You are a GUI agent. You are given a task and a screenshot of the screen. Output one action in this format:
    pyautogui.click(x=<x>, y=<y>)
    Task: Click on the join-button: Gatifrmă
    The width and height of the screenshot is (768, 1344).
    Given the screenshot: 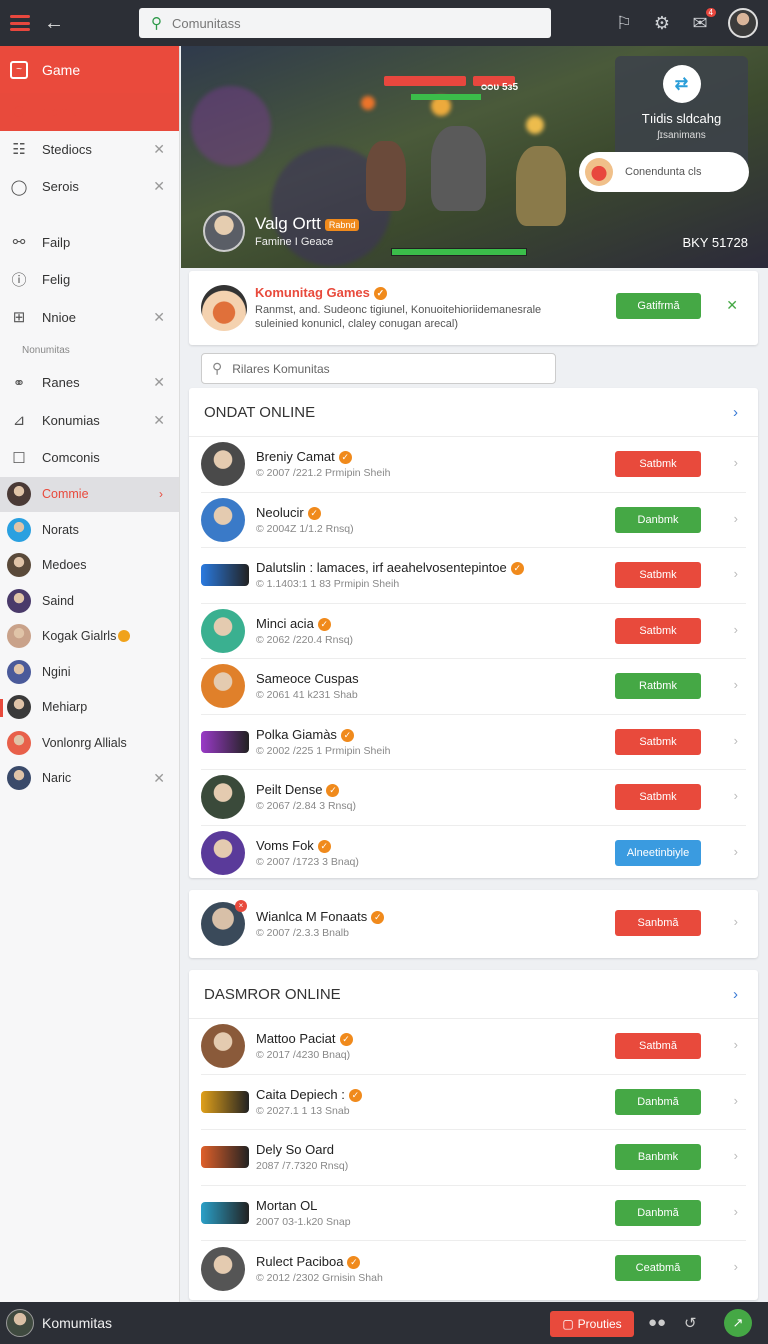 What is the action you would take?
    pyautogui.click(x=658, y=306)
    